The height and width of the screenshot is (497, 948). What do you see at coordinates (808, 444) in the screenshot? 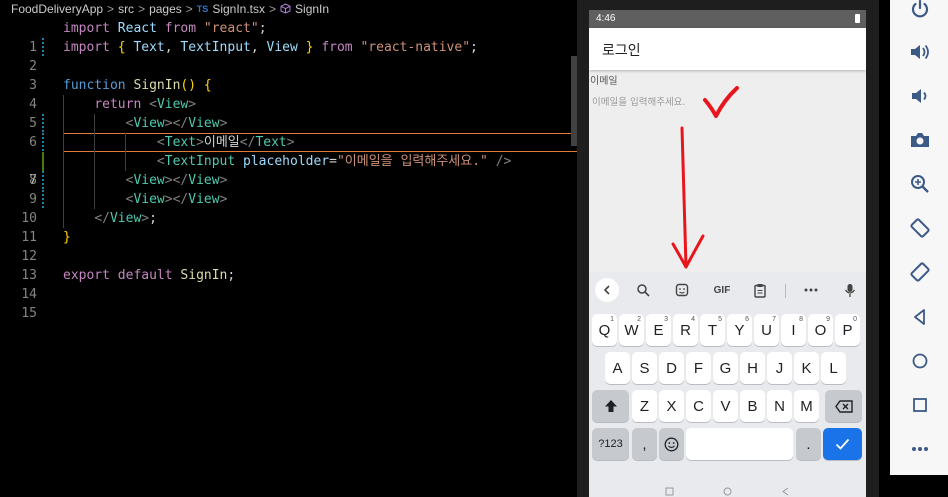
I see `period-key: .` at bounding box center [808, 444].